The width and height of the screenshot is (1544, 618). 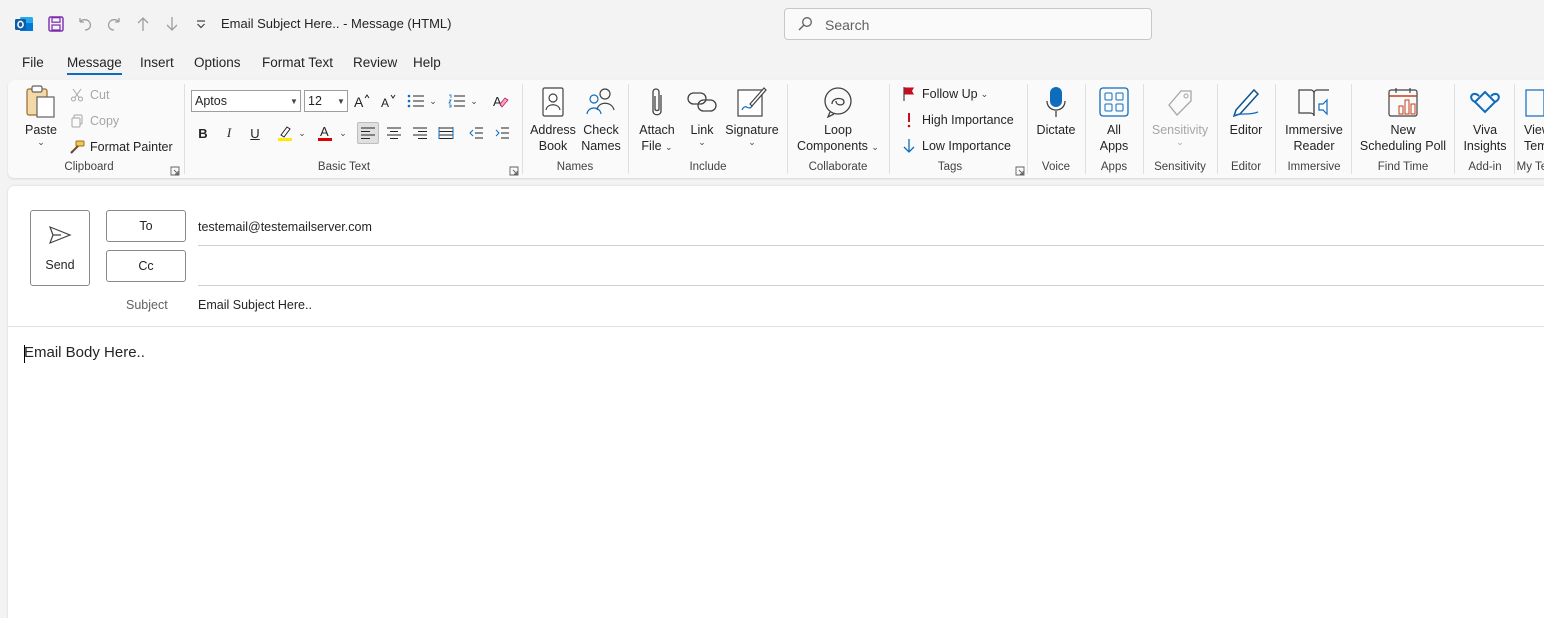 What do you see at coordinates (1403, 167) in the screenshot?
I see `group-label-find-time: Find Time` at bounding box center [1403, 167].